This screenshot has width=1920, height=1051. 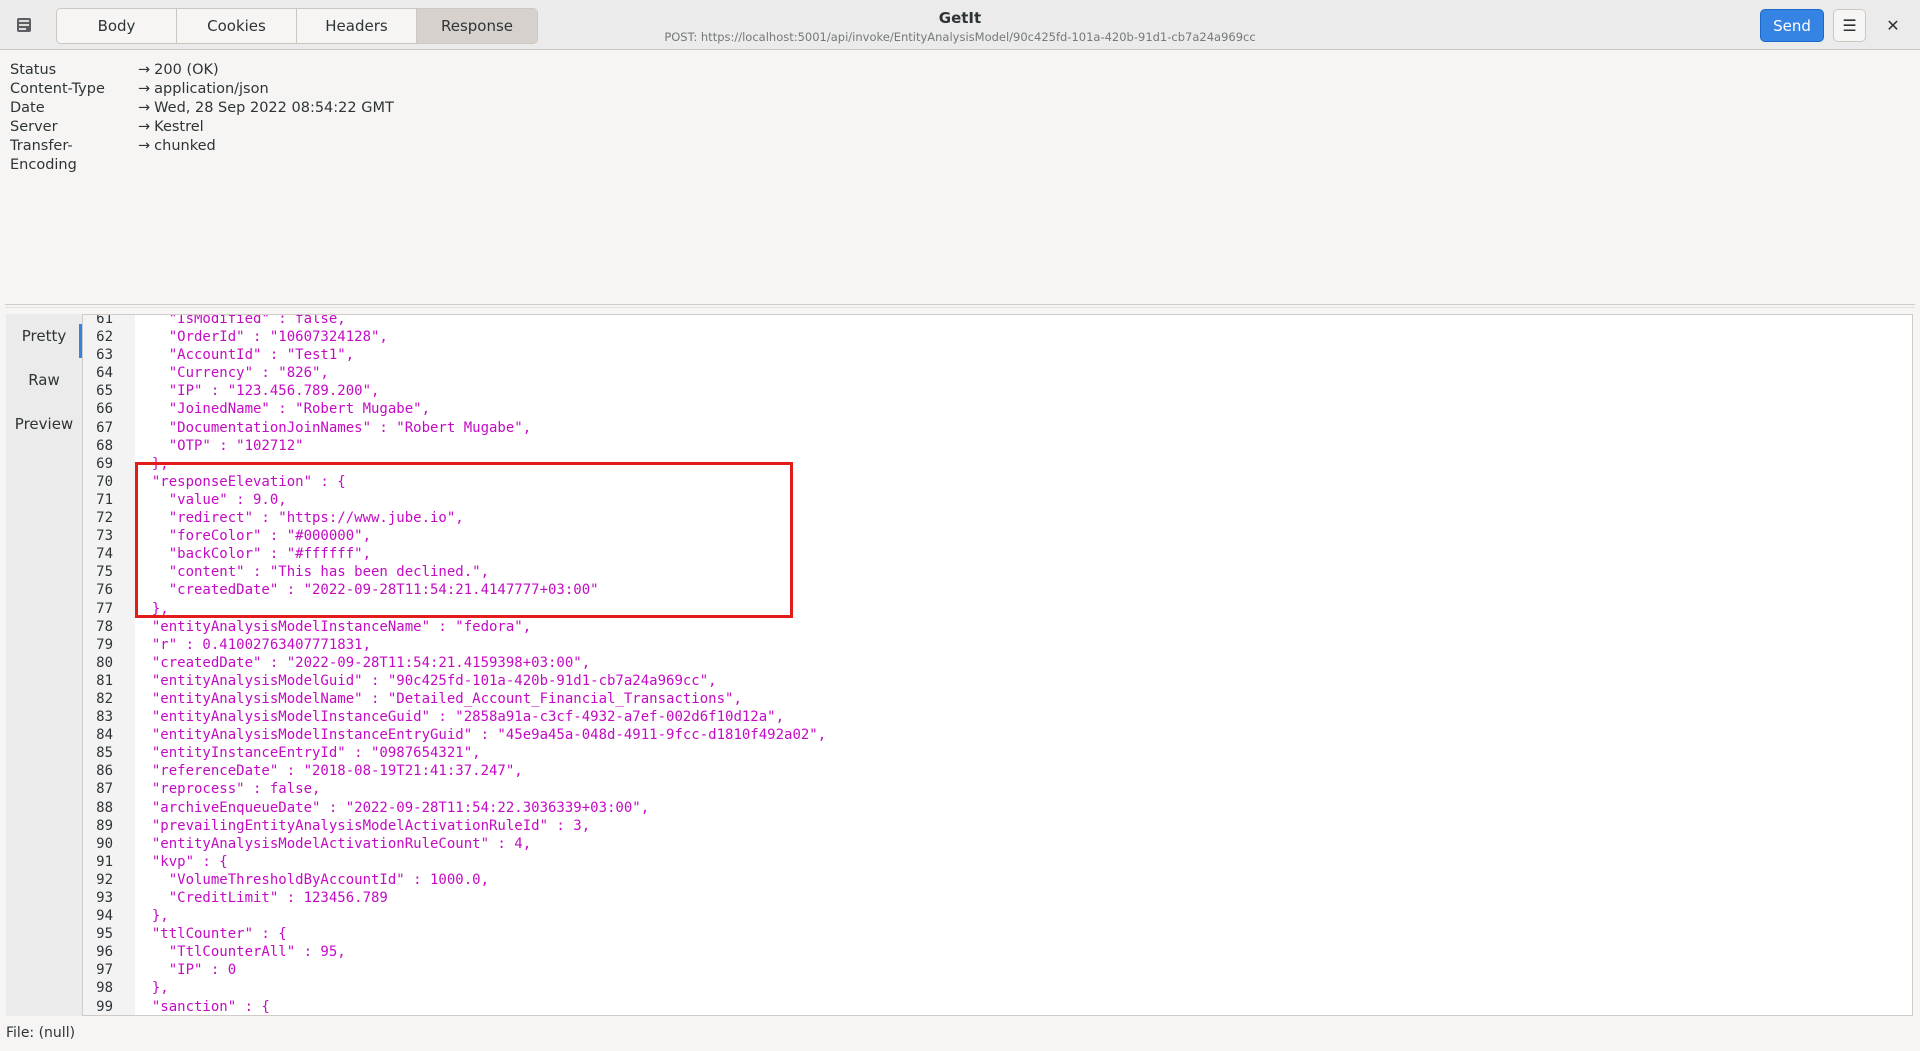 I want to click on line-number: 67, so click(x=104, y=427).